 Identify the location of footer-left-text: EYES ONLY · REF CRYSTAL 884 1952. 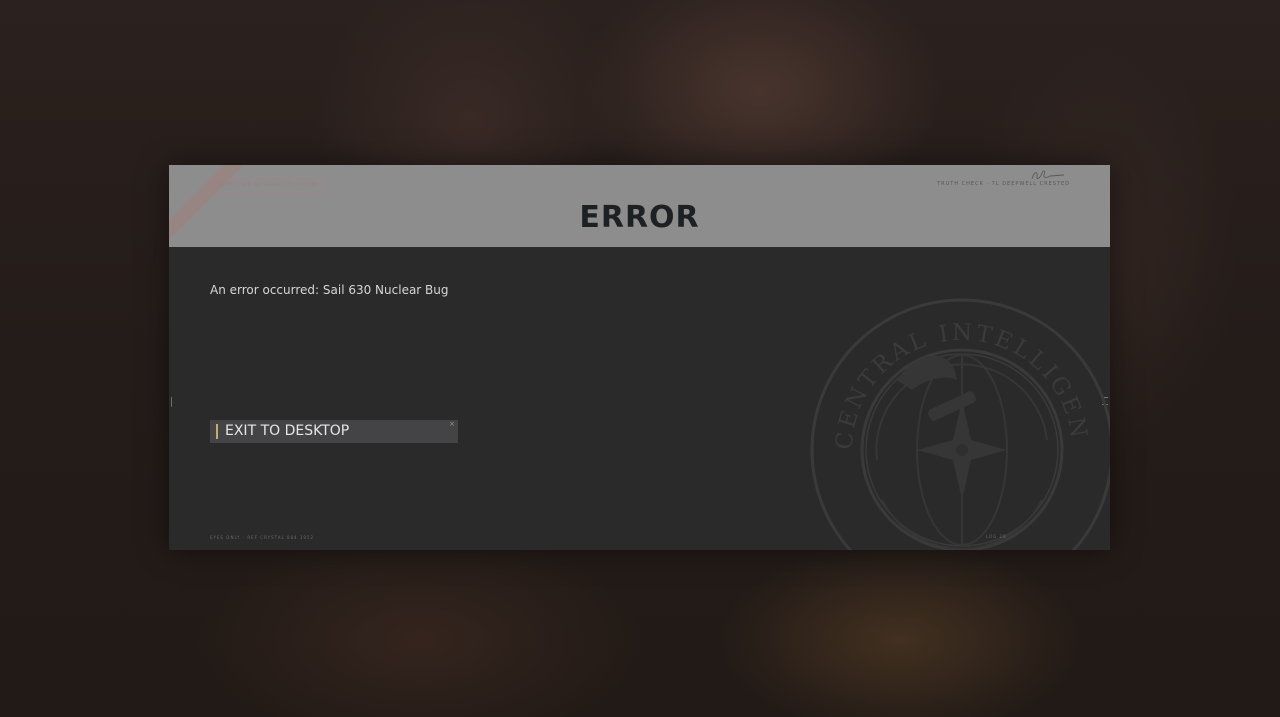
(262, 537).